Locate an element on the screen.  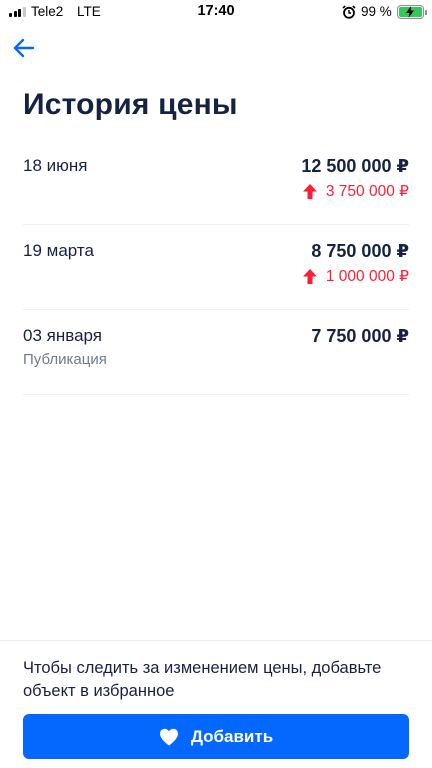
price-change: 1 000 000 ₽ is located at coordinates (355, 276).